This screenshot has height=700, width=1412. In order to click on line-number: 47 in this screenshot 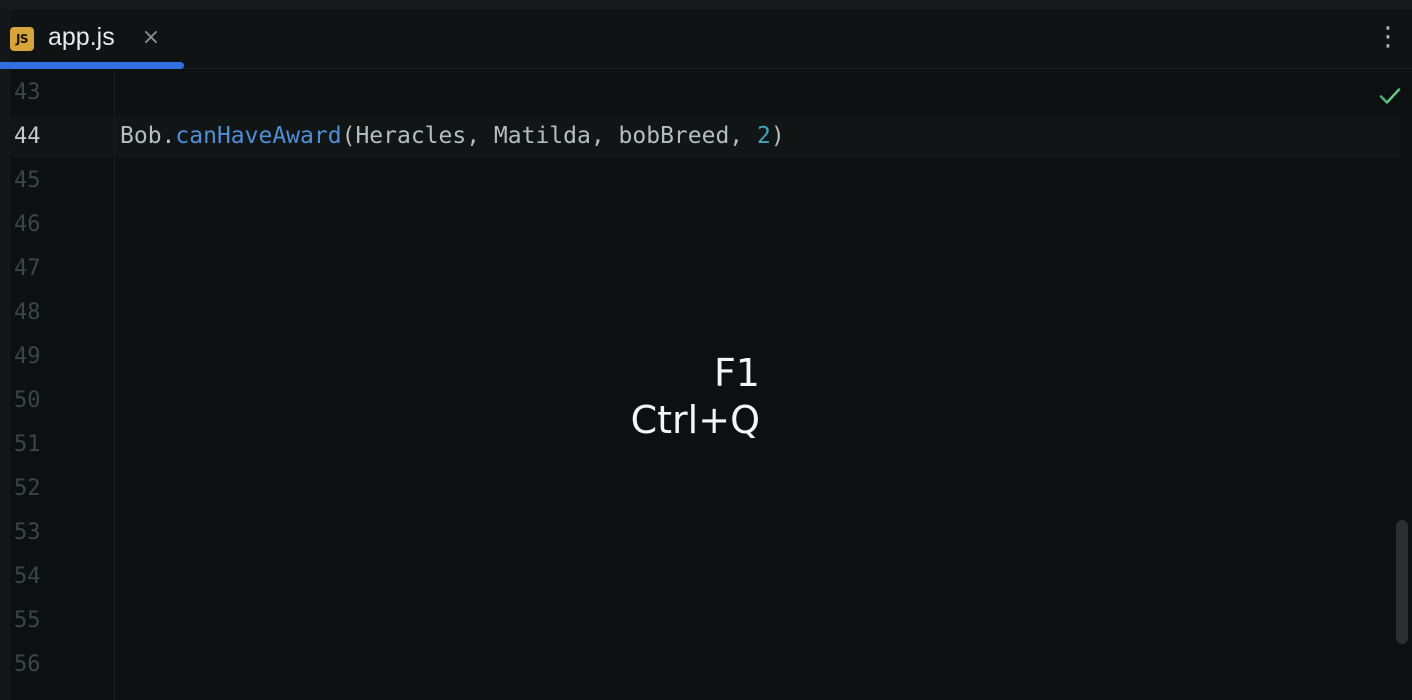, I will do `click(27, 268)`.